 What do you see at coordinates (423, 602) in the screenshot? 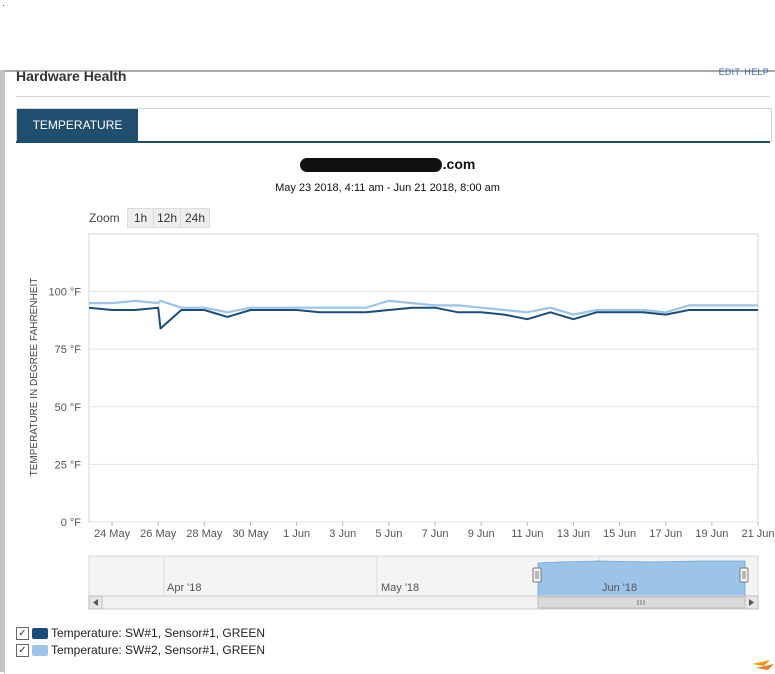
I see `navigator-scrollbar` at bounding box center [423, 602].